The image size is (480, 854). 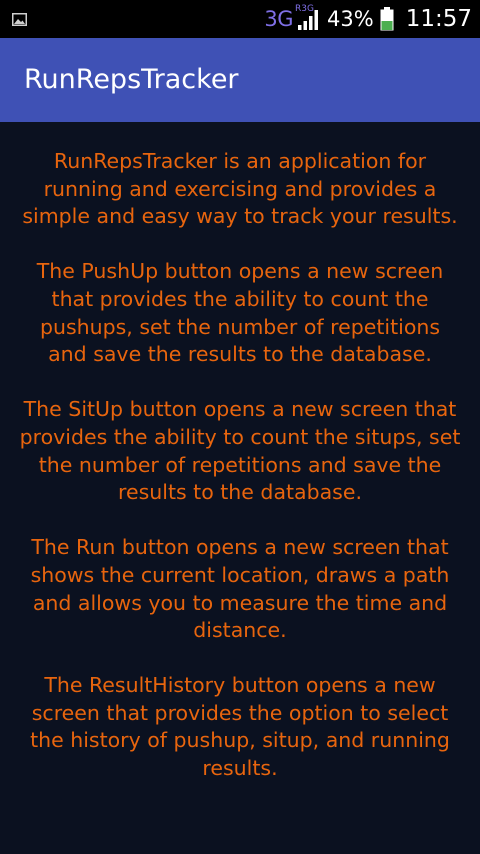 I want to click on signal-icon: R3G, so click(x=308, y=18).